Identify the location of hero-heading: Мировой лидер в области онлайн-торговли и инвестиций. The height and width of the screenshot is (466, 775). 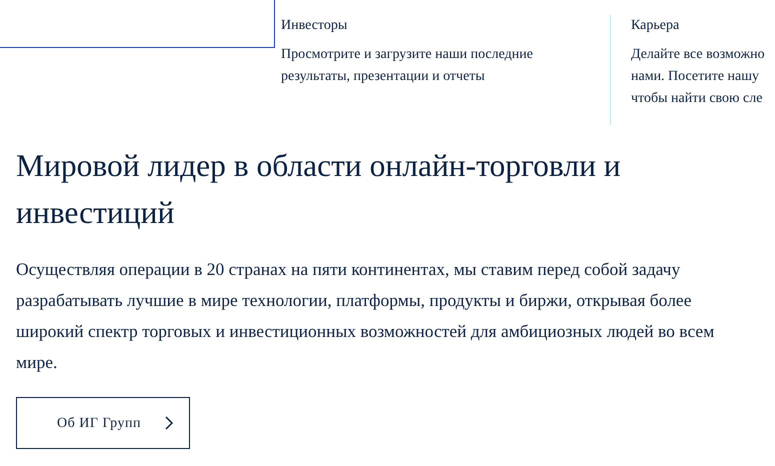
(319, 189).